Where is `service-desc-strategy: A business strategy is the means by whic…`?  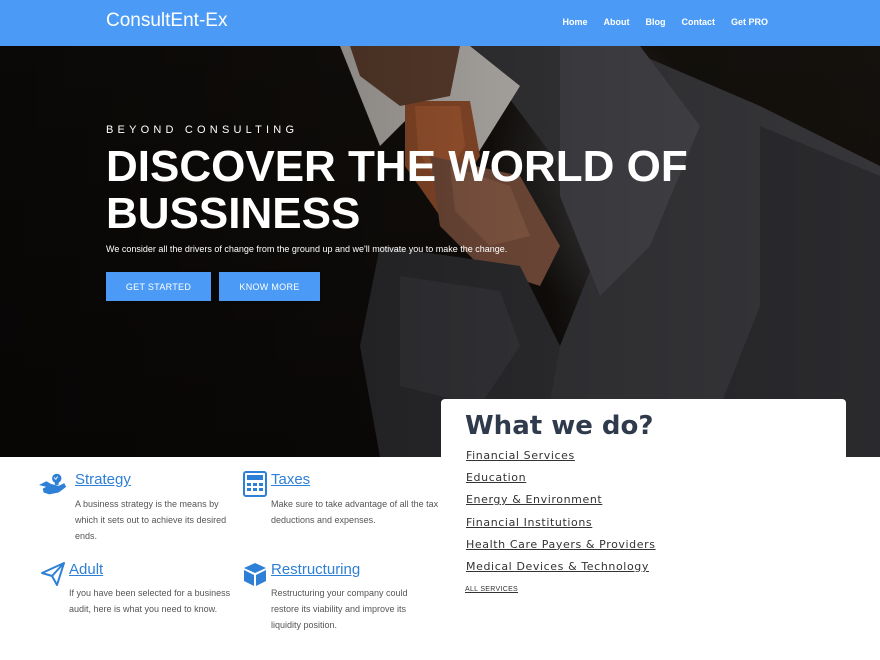 service-desc-strategy: A business strategy is the means by whic… is located at coordinates (151, 520).